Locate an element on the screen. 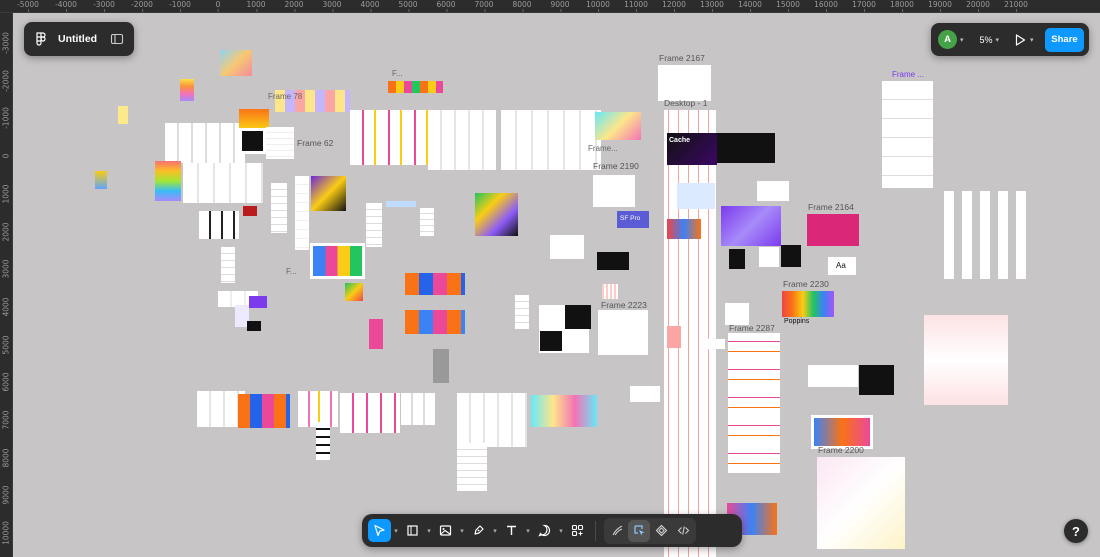 This screenshot has height=557, width=1100. canvas-text-poppins: Poppins is located at coordinates (797, 321).